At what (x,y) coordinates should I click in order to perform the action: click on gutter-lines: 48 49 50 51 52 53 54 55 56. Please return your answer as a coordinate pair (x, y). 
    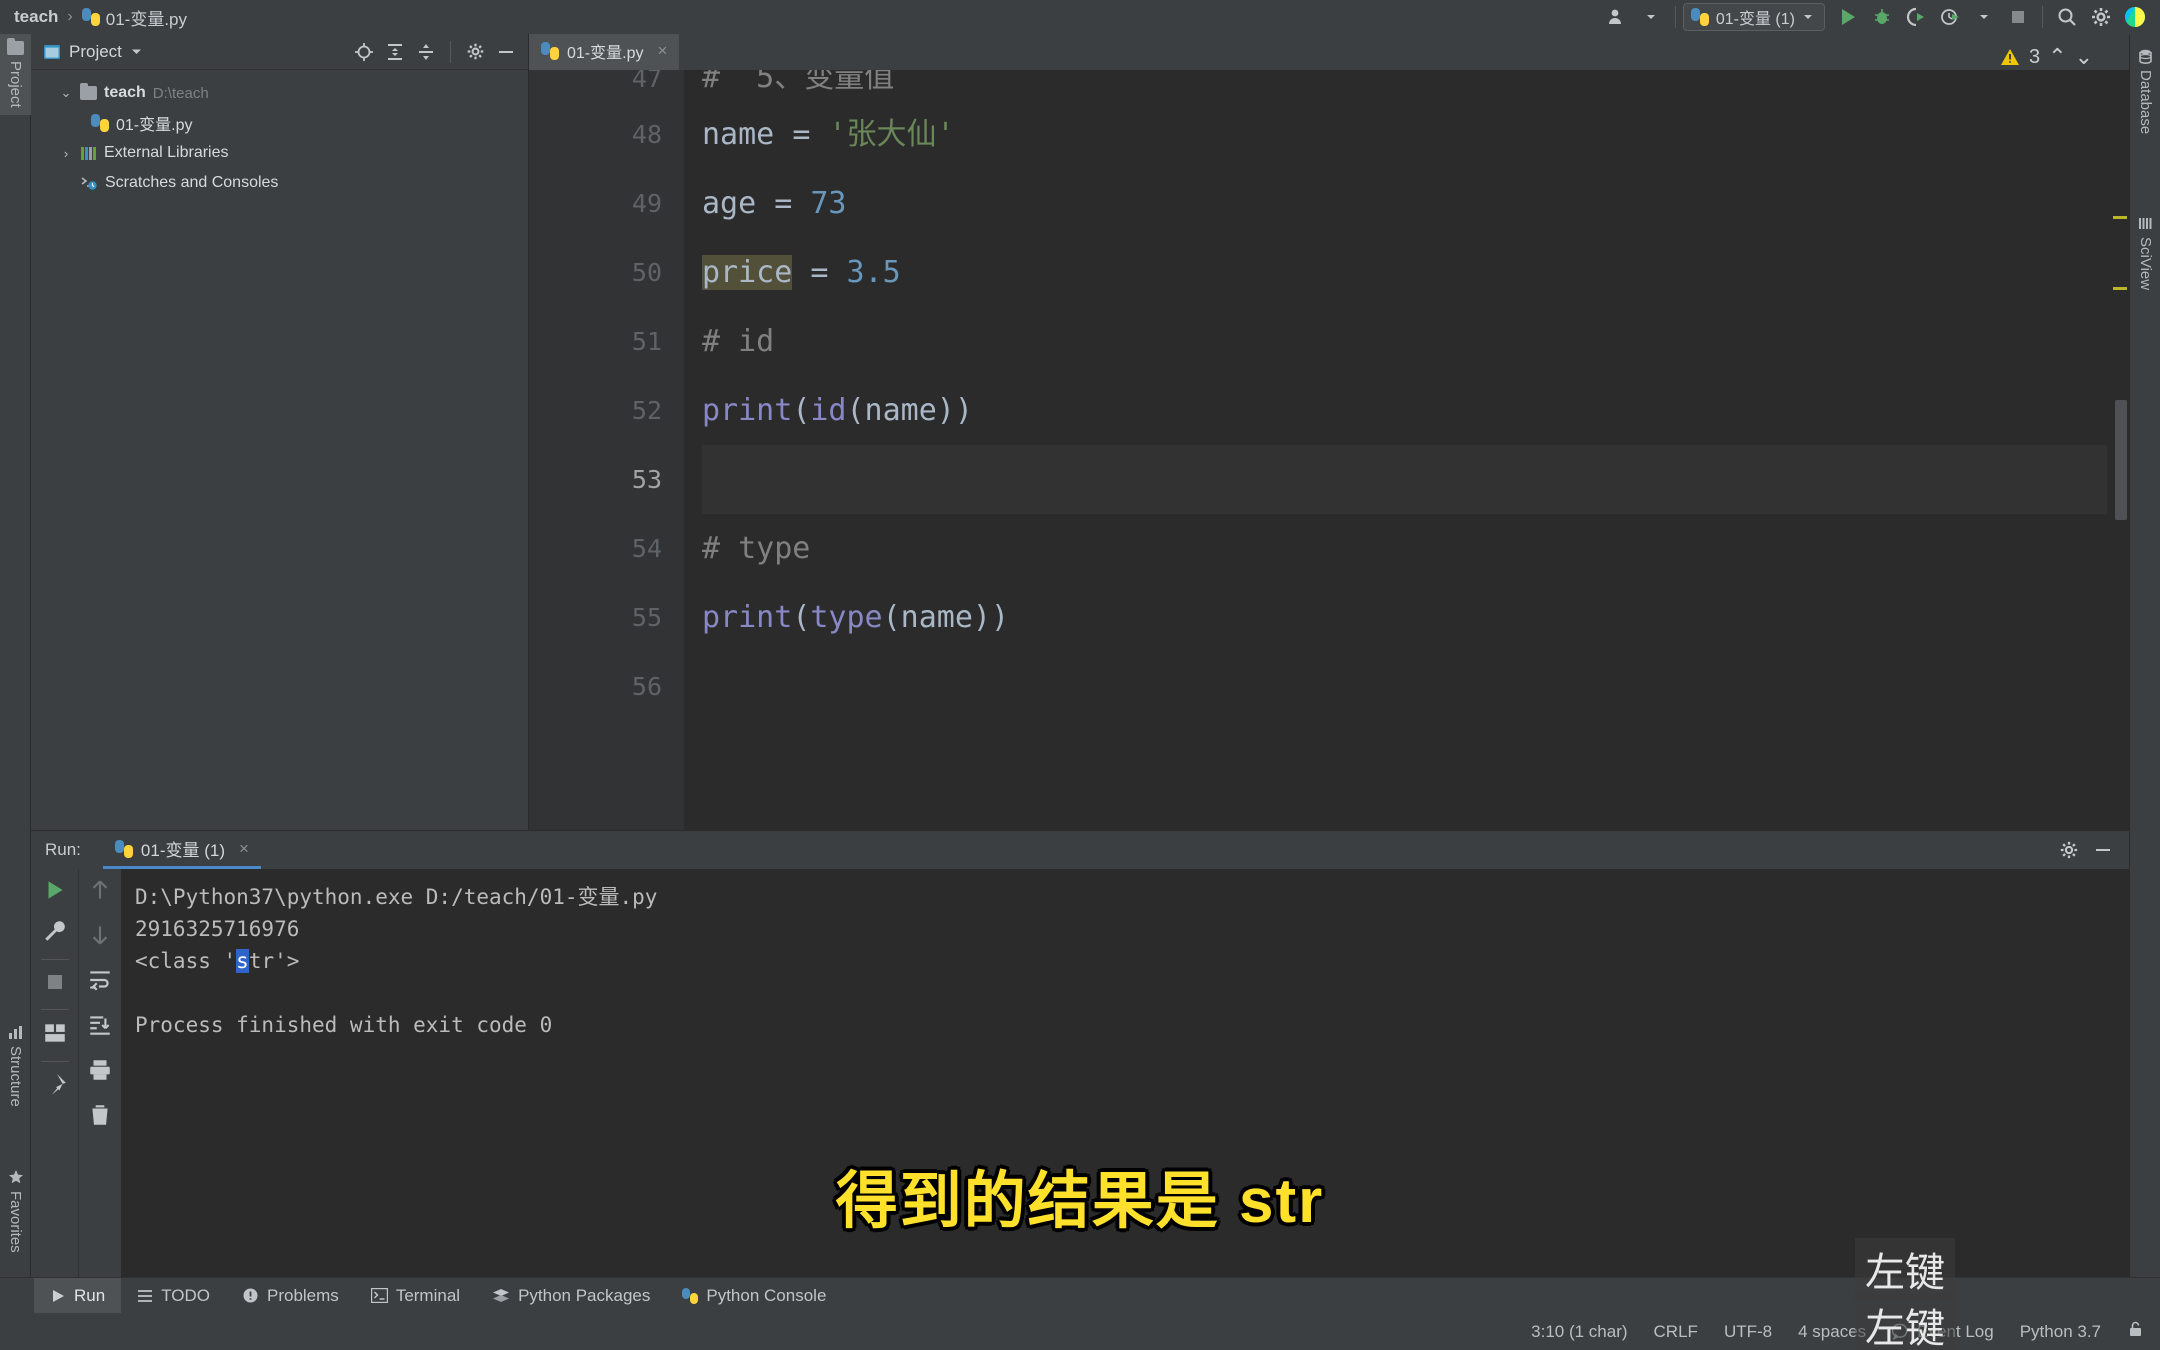
    Looking at the image, I should click on (606, 410).